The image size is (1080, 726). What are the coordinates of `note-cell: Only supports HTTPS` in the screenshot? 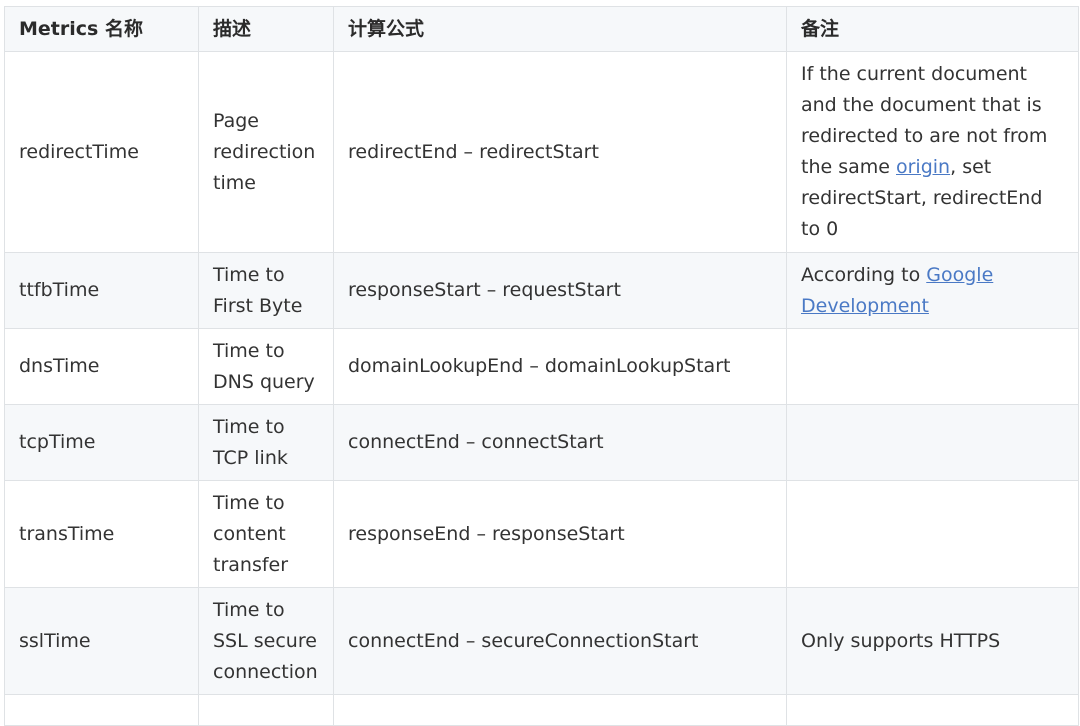 It's located at (932, 641).